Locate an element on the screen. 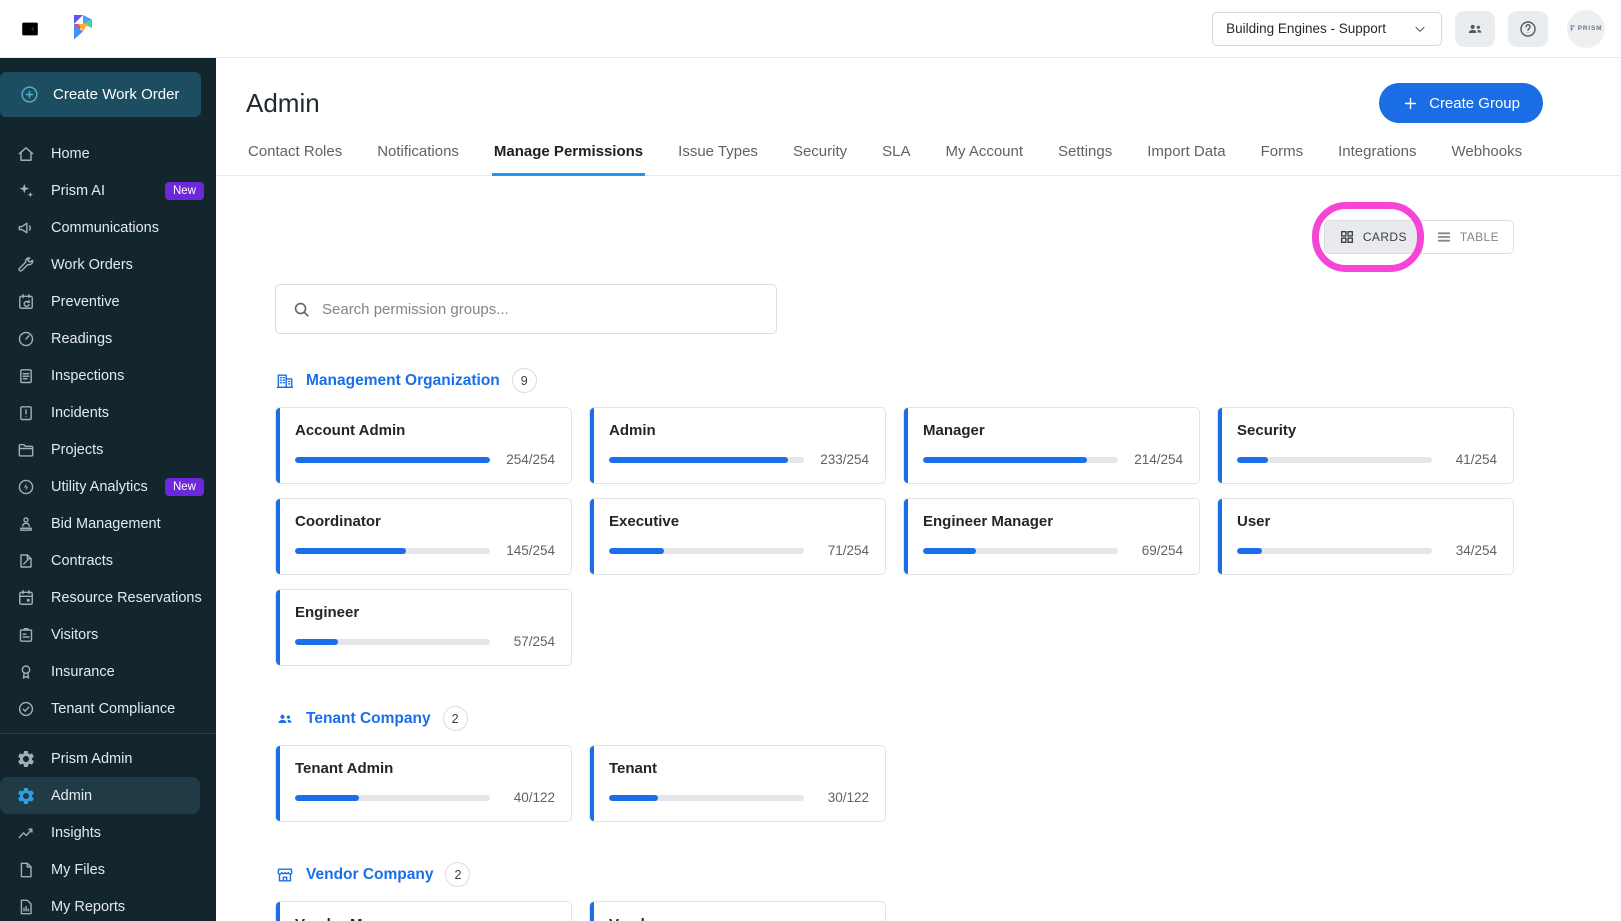 The height and width of the screenshot is (921, 1621). tab-manage-permissions: Manage Permissions is located at coordinates (568, 156).